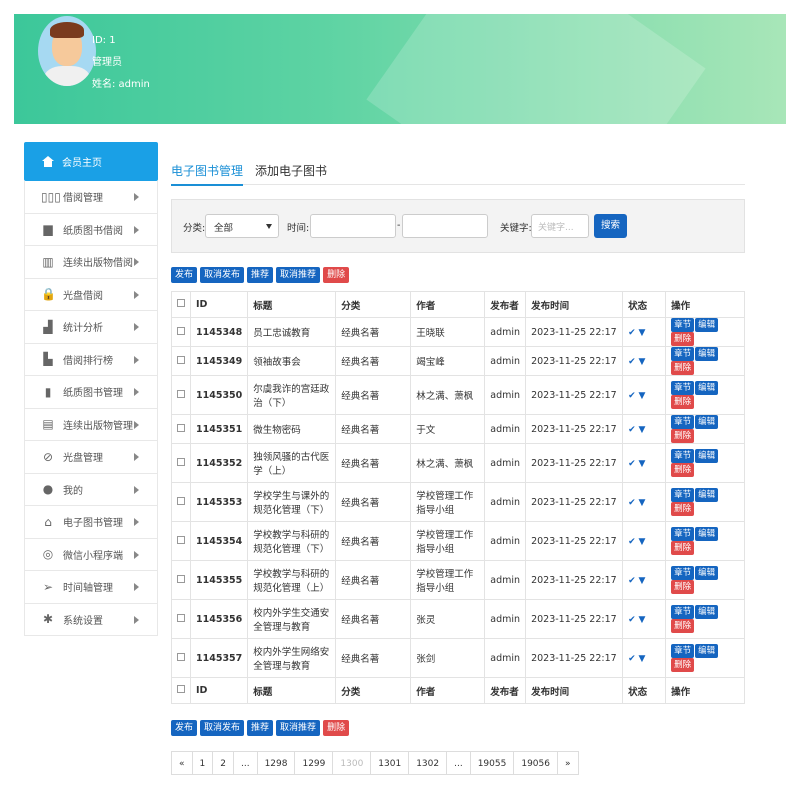  I want to click on sidebar-item-10: ● 我的, so click(91, 489).